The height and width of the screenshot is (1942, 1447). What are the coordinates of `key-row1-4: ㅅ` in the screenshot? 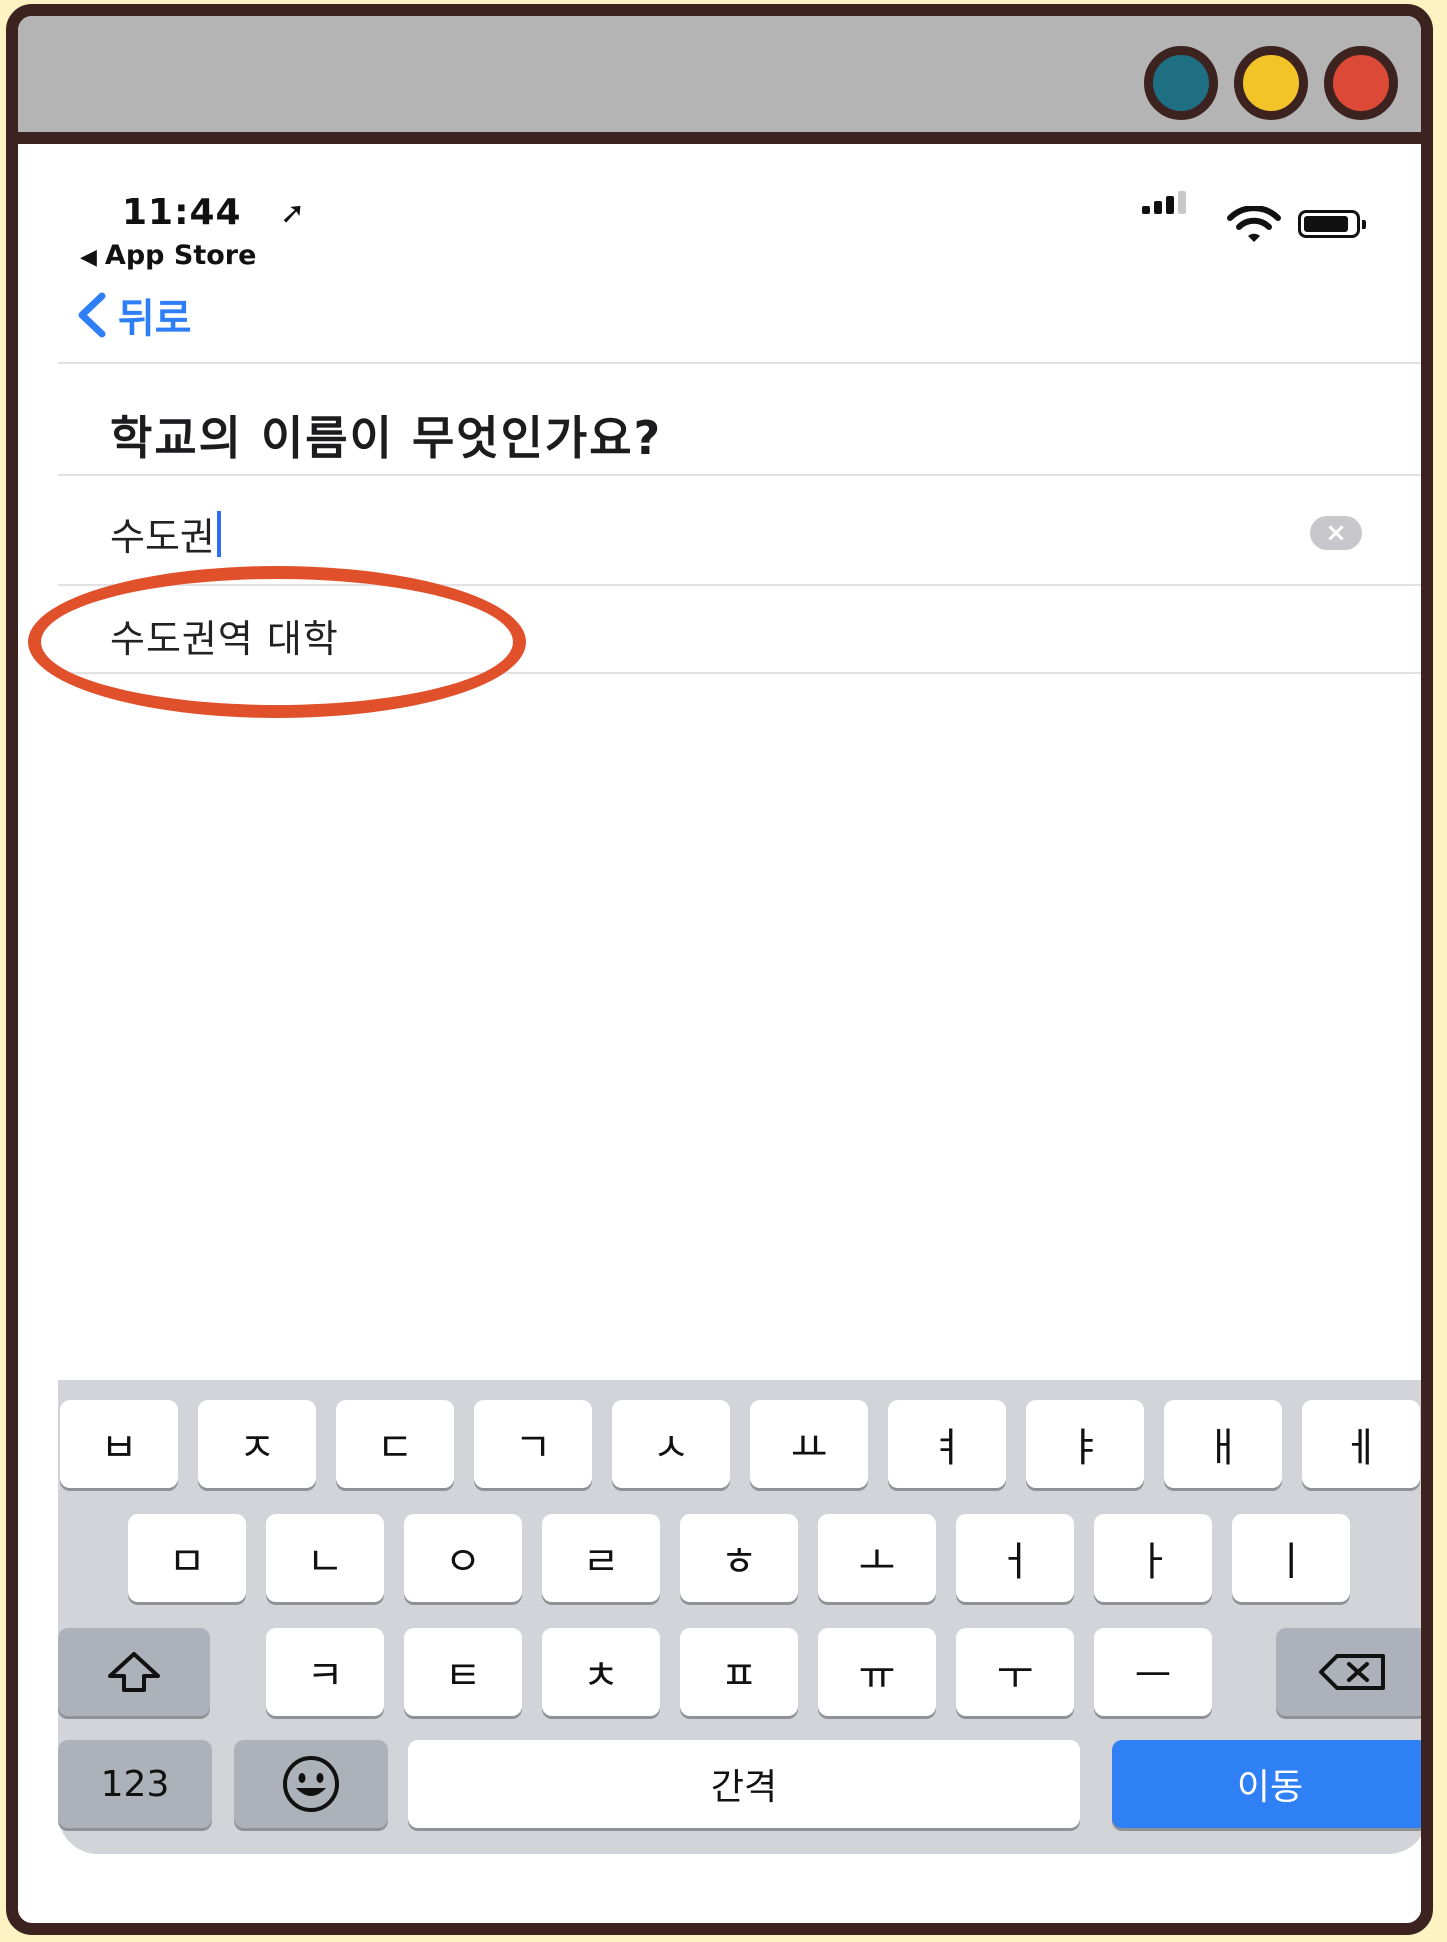 It's located at (671, 1444).